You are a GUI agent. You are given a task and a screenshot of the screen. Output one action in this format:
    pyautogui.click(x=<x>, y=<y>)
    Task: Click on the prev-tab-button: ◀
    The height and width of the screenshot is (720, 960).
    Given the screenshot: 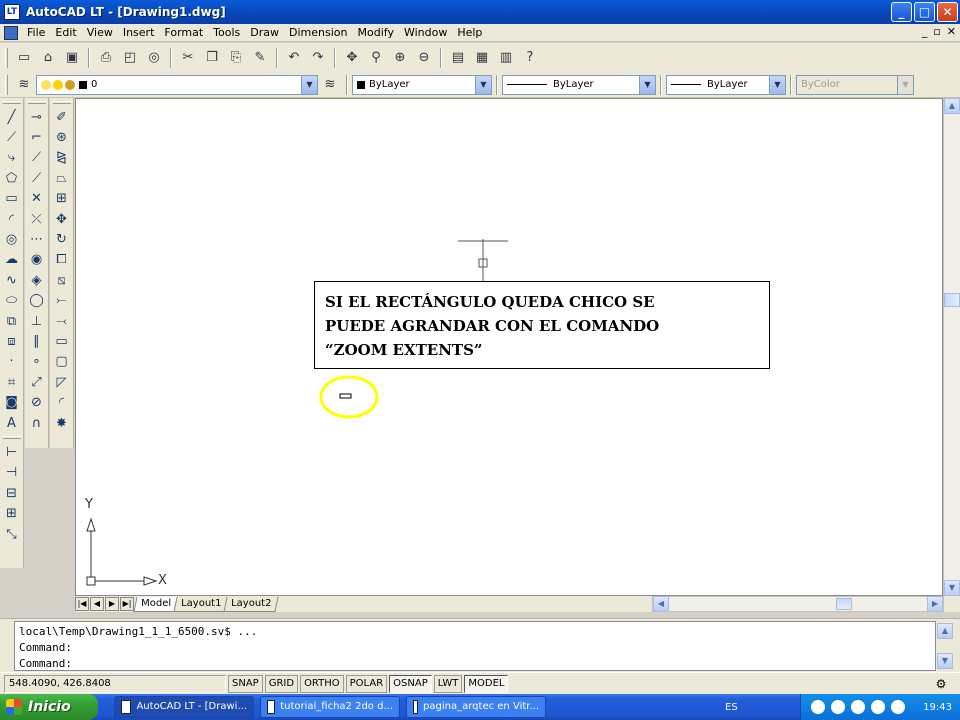 What is the action you would take?
    pyautogui.click(x=97, y=604)
    